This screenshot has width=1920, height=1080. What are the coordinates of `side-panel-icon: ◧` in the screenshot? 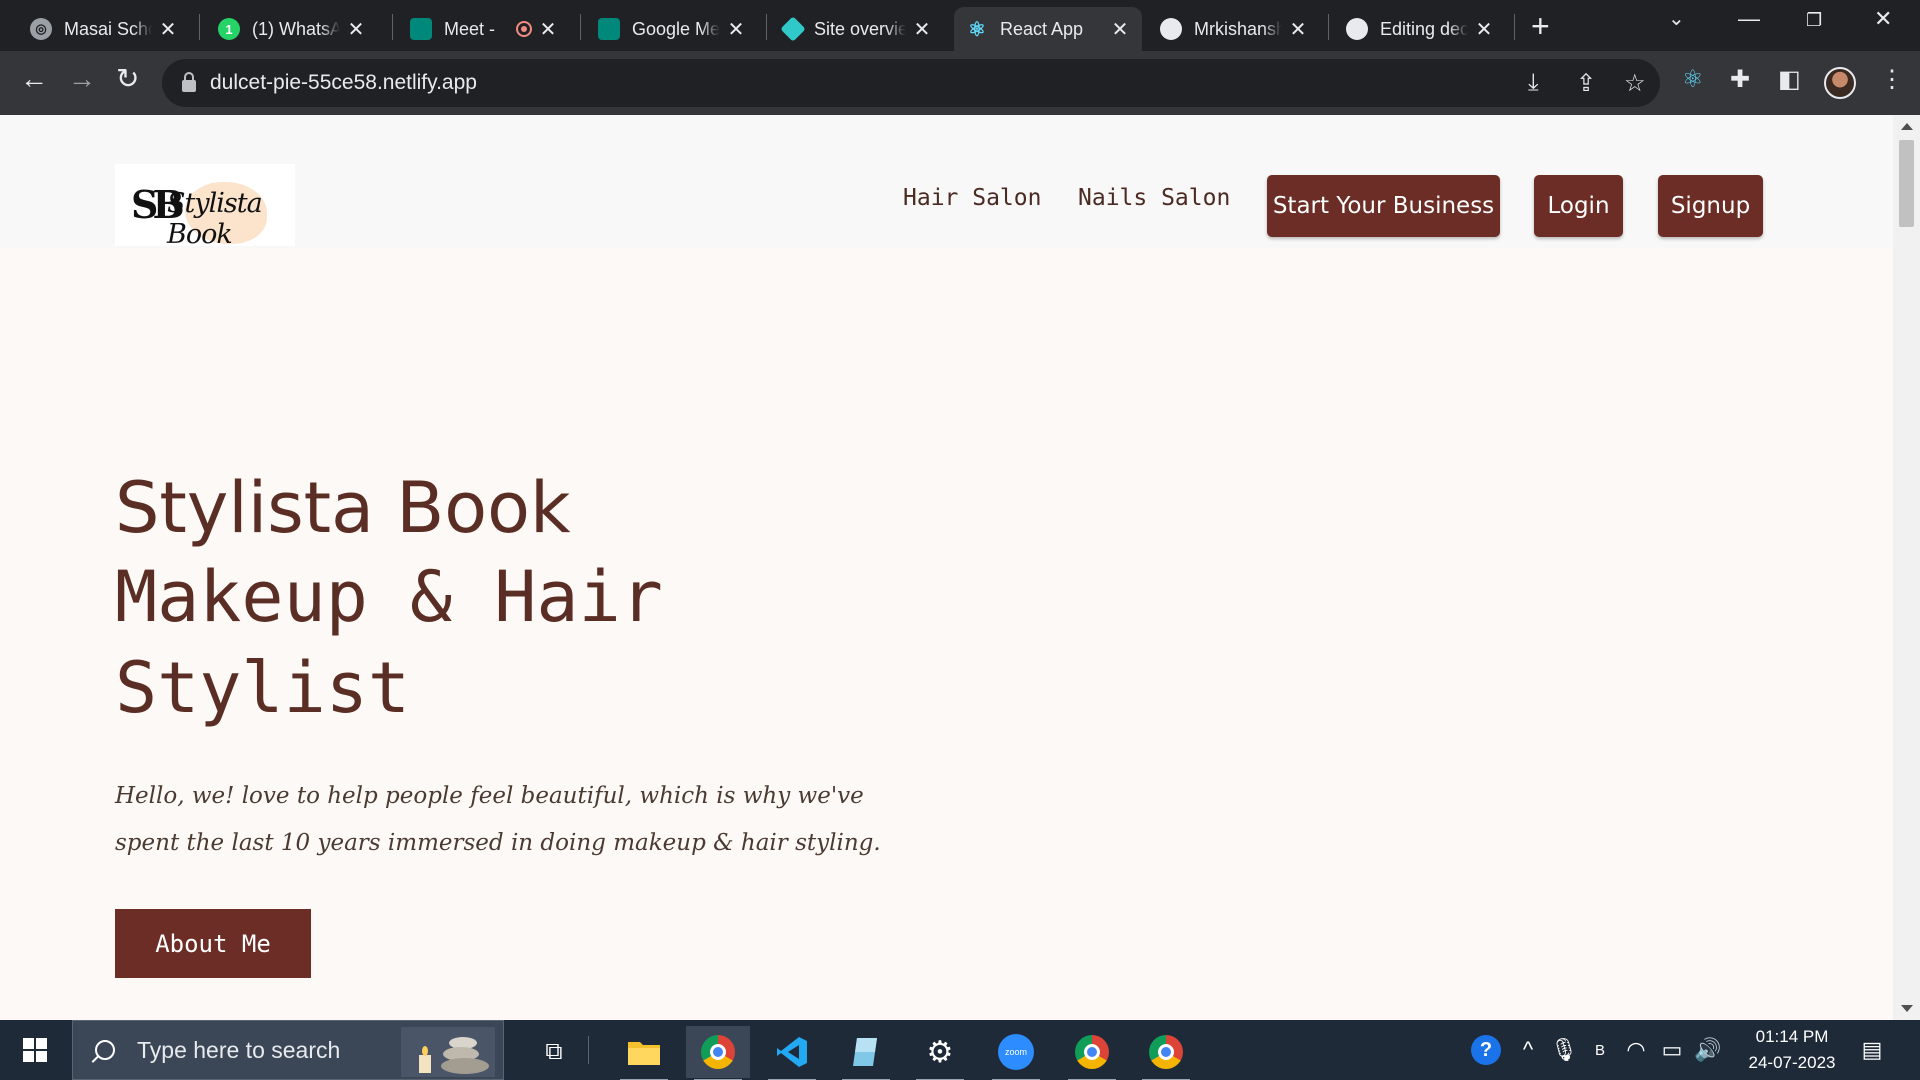 It's located at (1789, 79).